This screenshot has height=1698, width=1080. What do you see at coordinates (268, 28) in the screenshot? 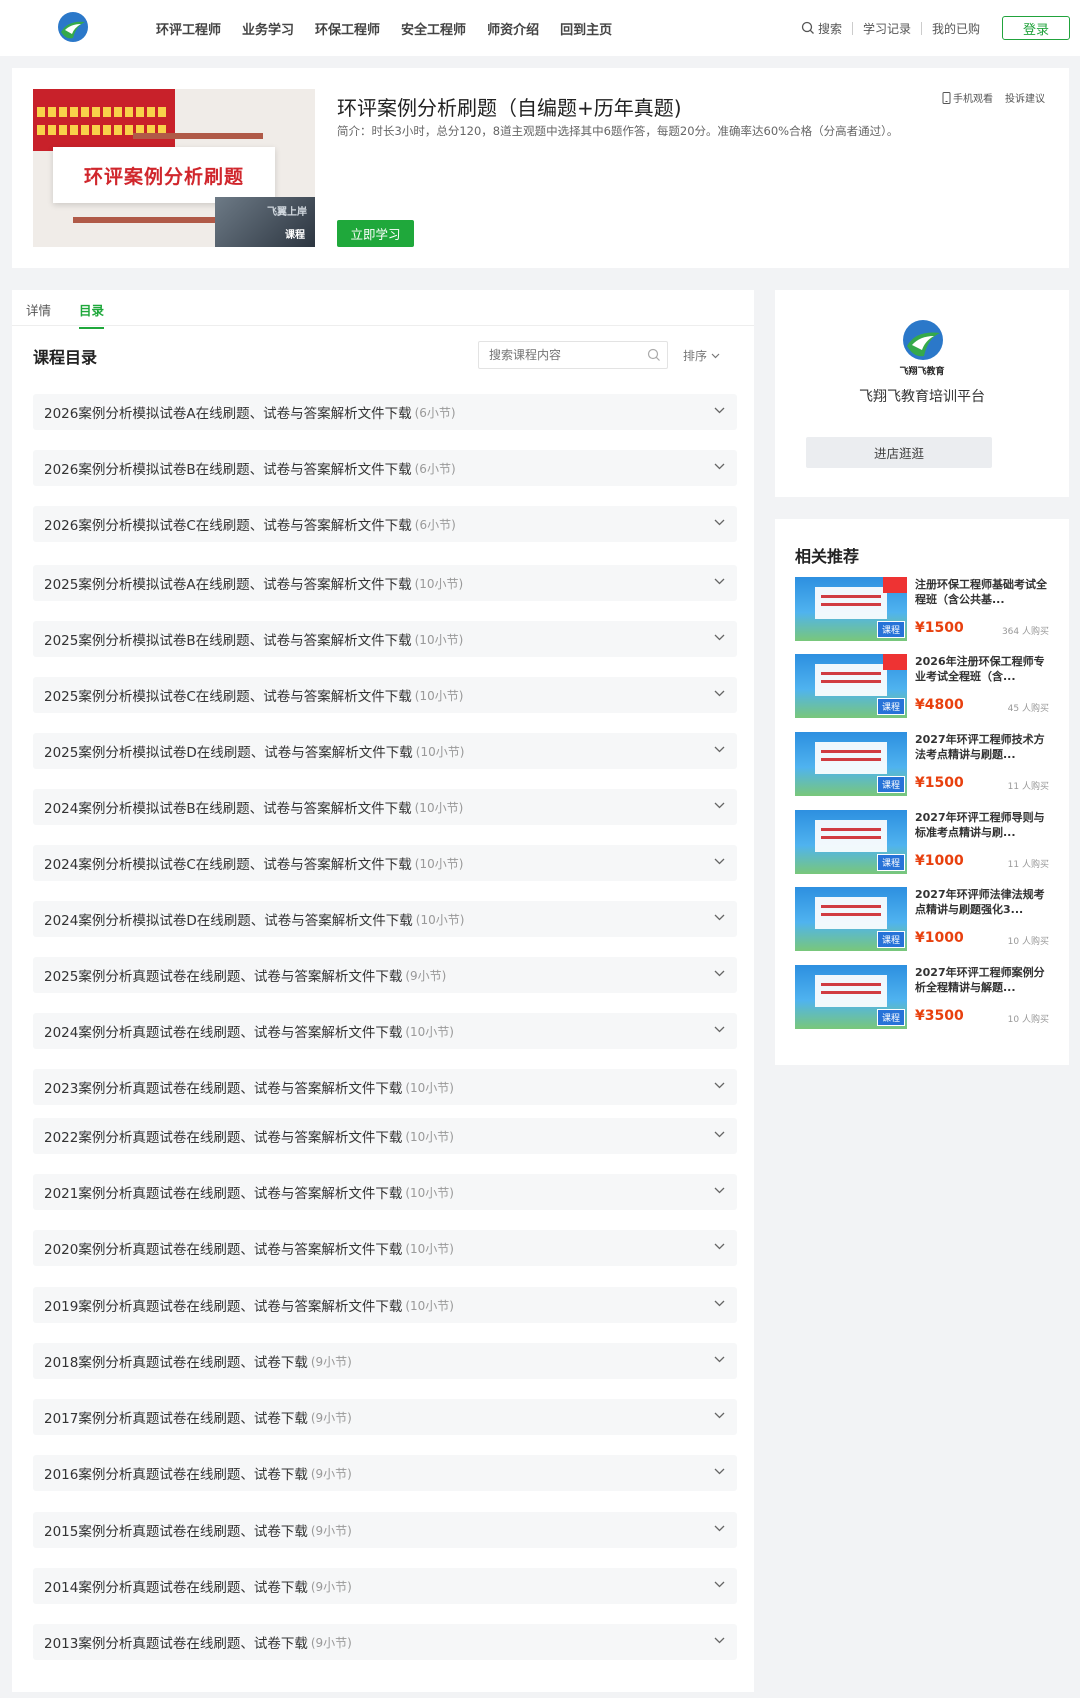
I see `nav-item-business-study: 业务学习` at bounding box center [268, 28].